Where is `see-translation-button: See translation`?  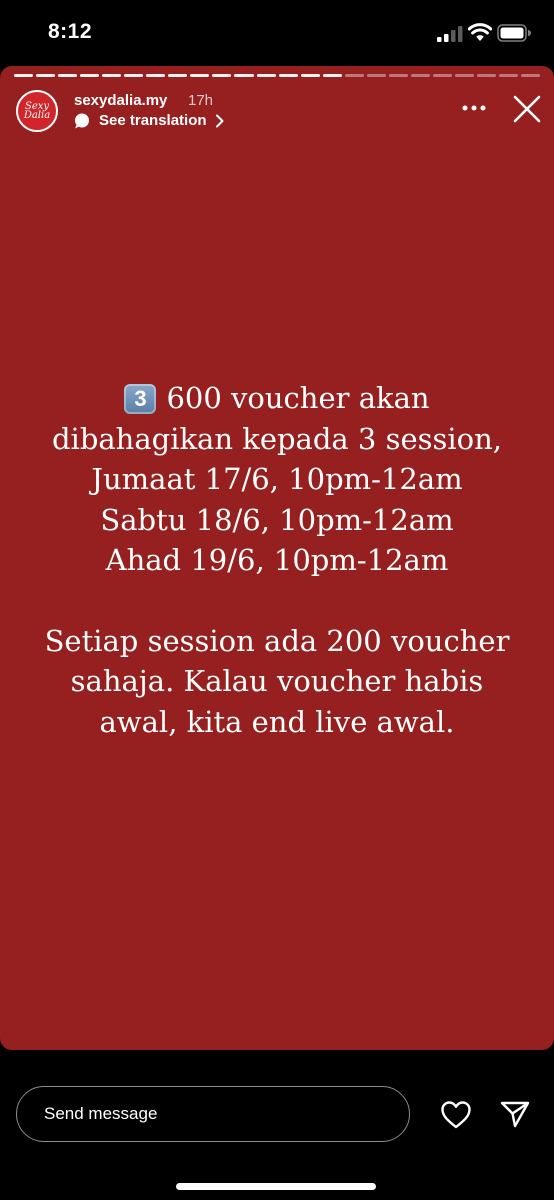
see-translation-button: See translation is located at coordinates (149, 120).